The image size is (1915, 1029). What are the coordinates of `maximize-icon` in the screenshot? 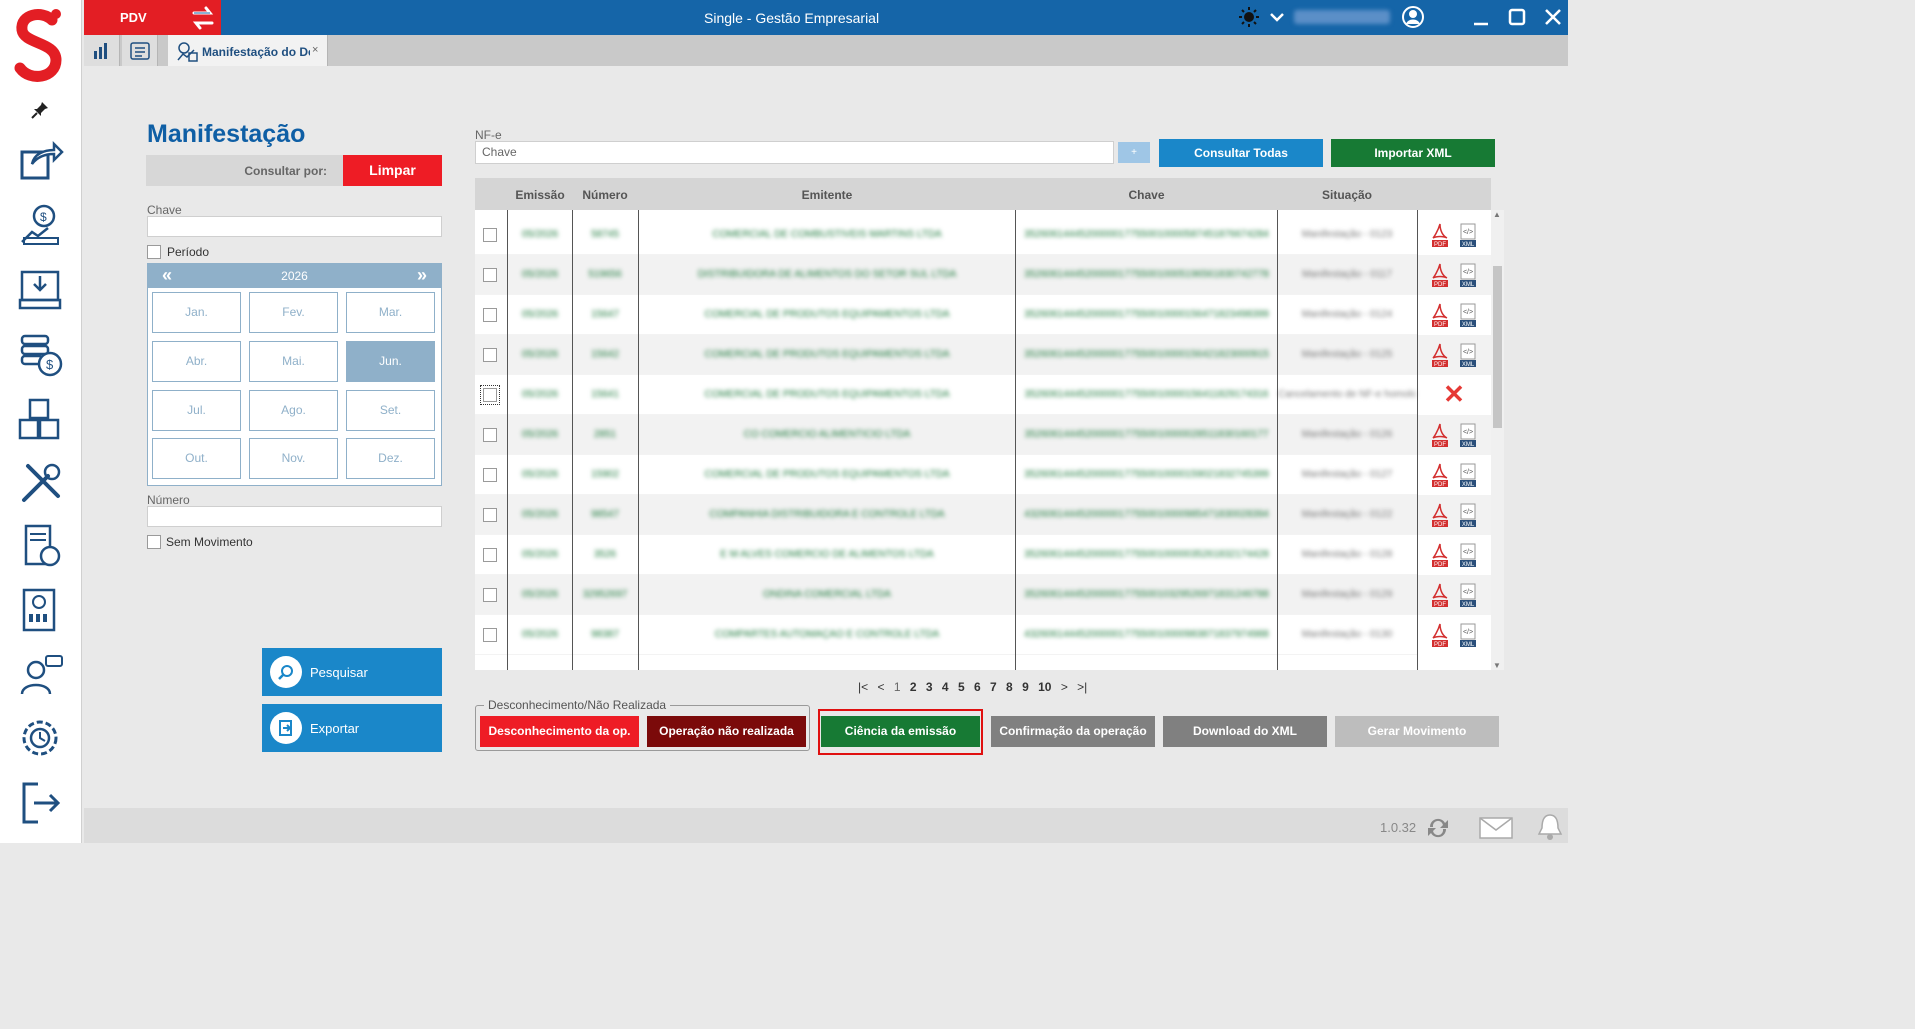 It's located at (1517, 17).